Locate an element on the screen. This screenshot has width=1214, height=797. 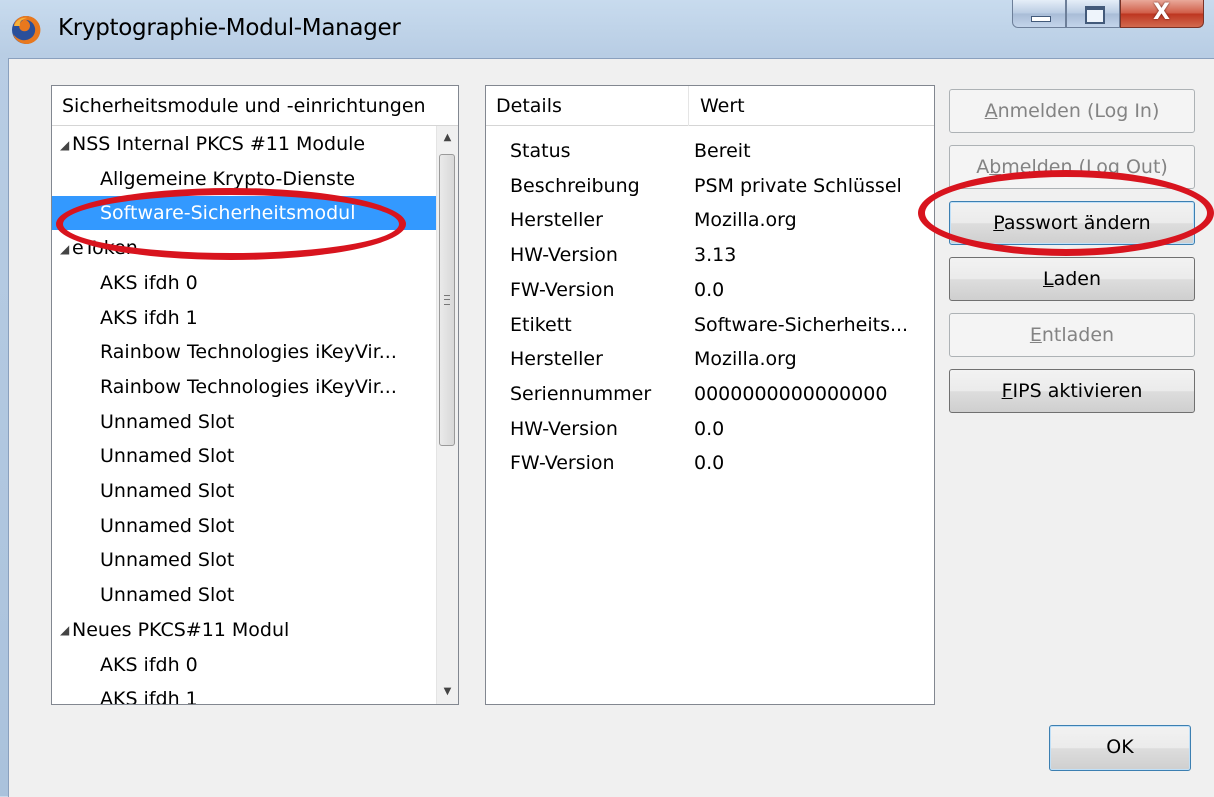
login-button: Anmelden (Log In) is located at coordinates (1072, 111).